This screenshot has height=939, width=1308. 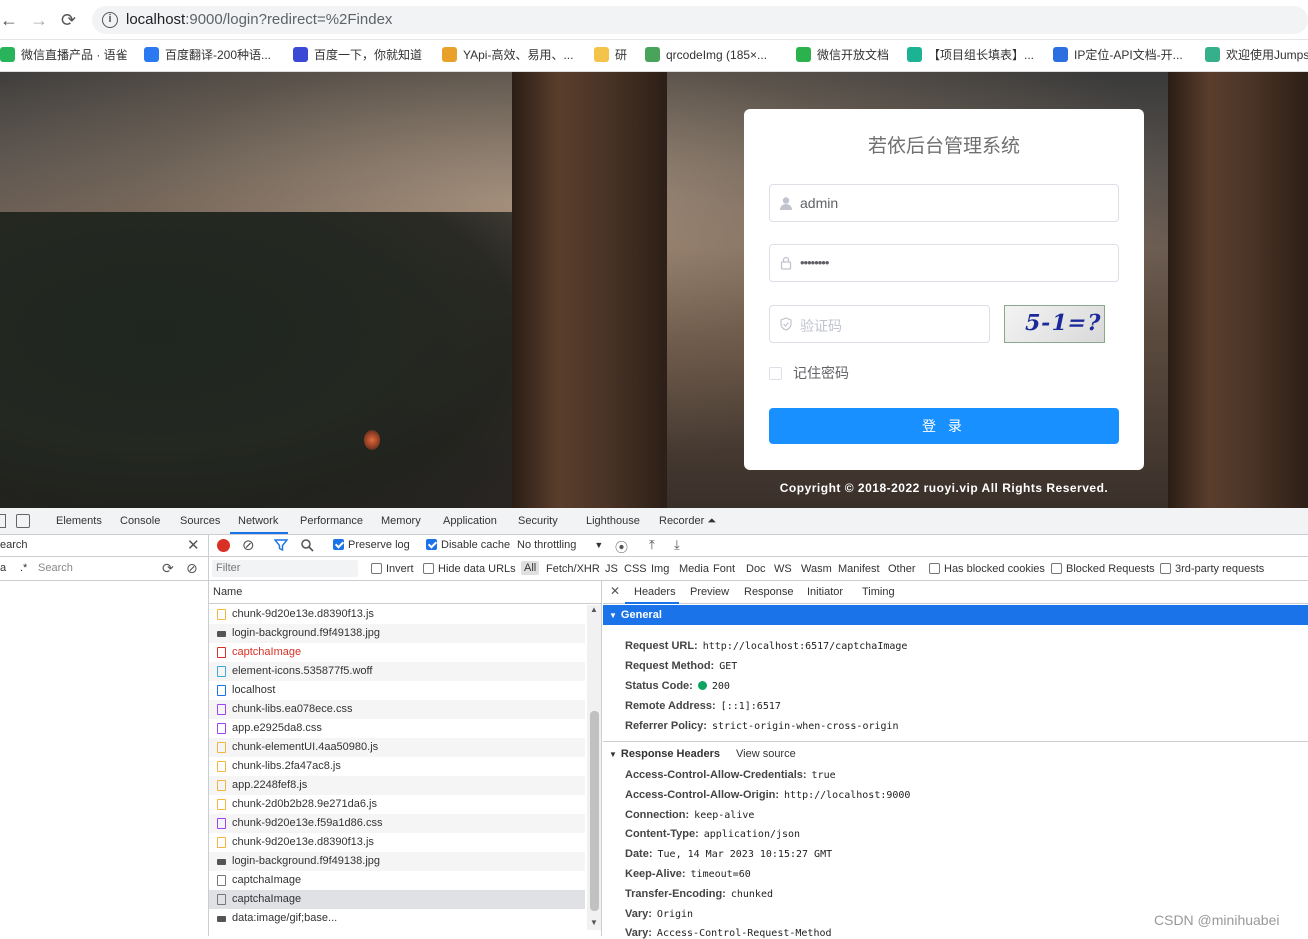 I want to click on disable-cache-option: Disable cache, so click(x=468, y=545).